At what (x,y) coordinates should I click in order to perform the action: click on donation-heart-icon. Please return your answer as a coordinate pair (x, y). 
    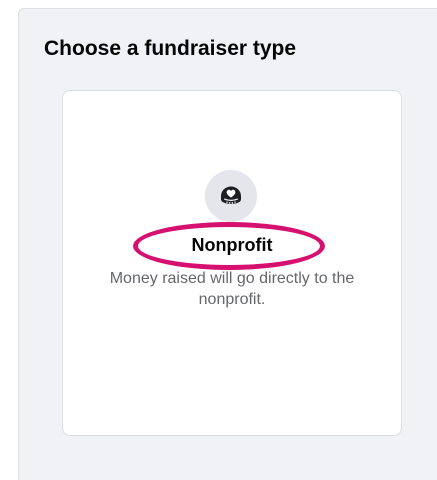
    Looking at the image, I should click on (231, 195).